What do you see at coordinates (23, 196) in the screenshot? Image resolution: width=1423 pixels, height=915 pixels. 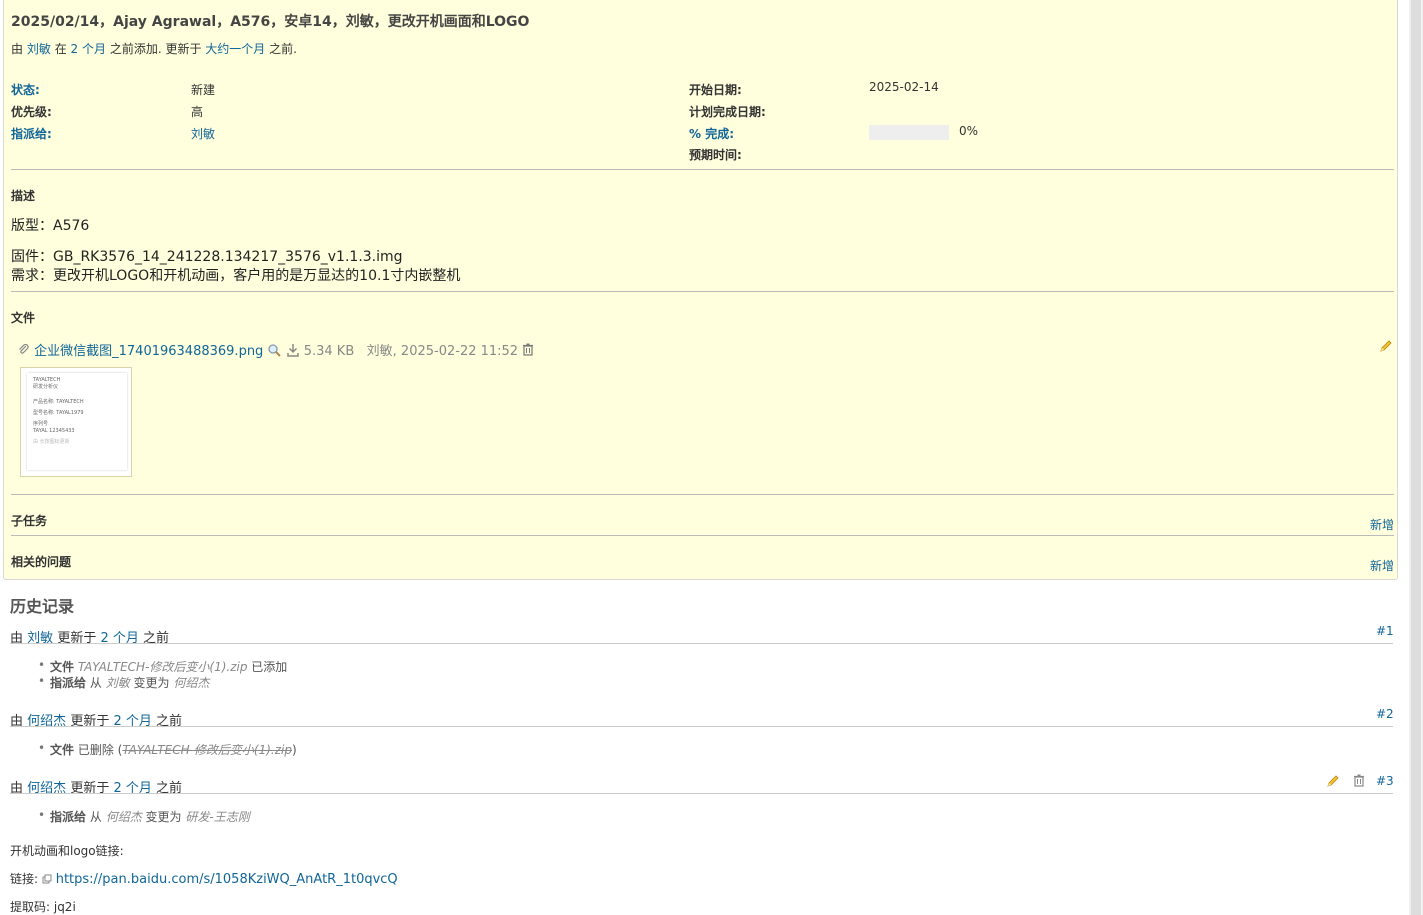 I see `description-title: 描述` at bounding box center [23, 196].